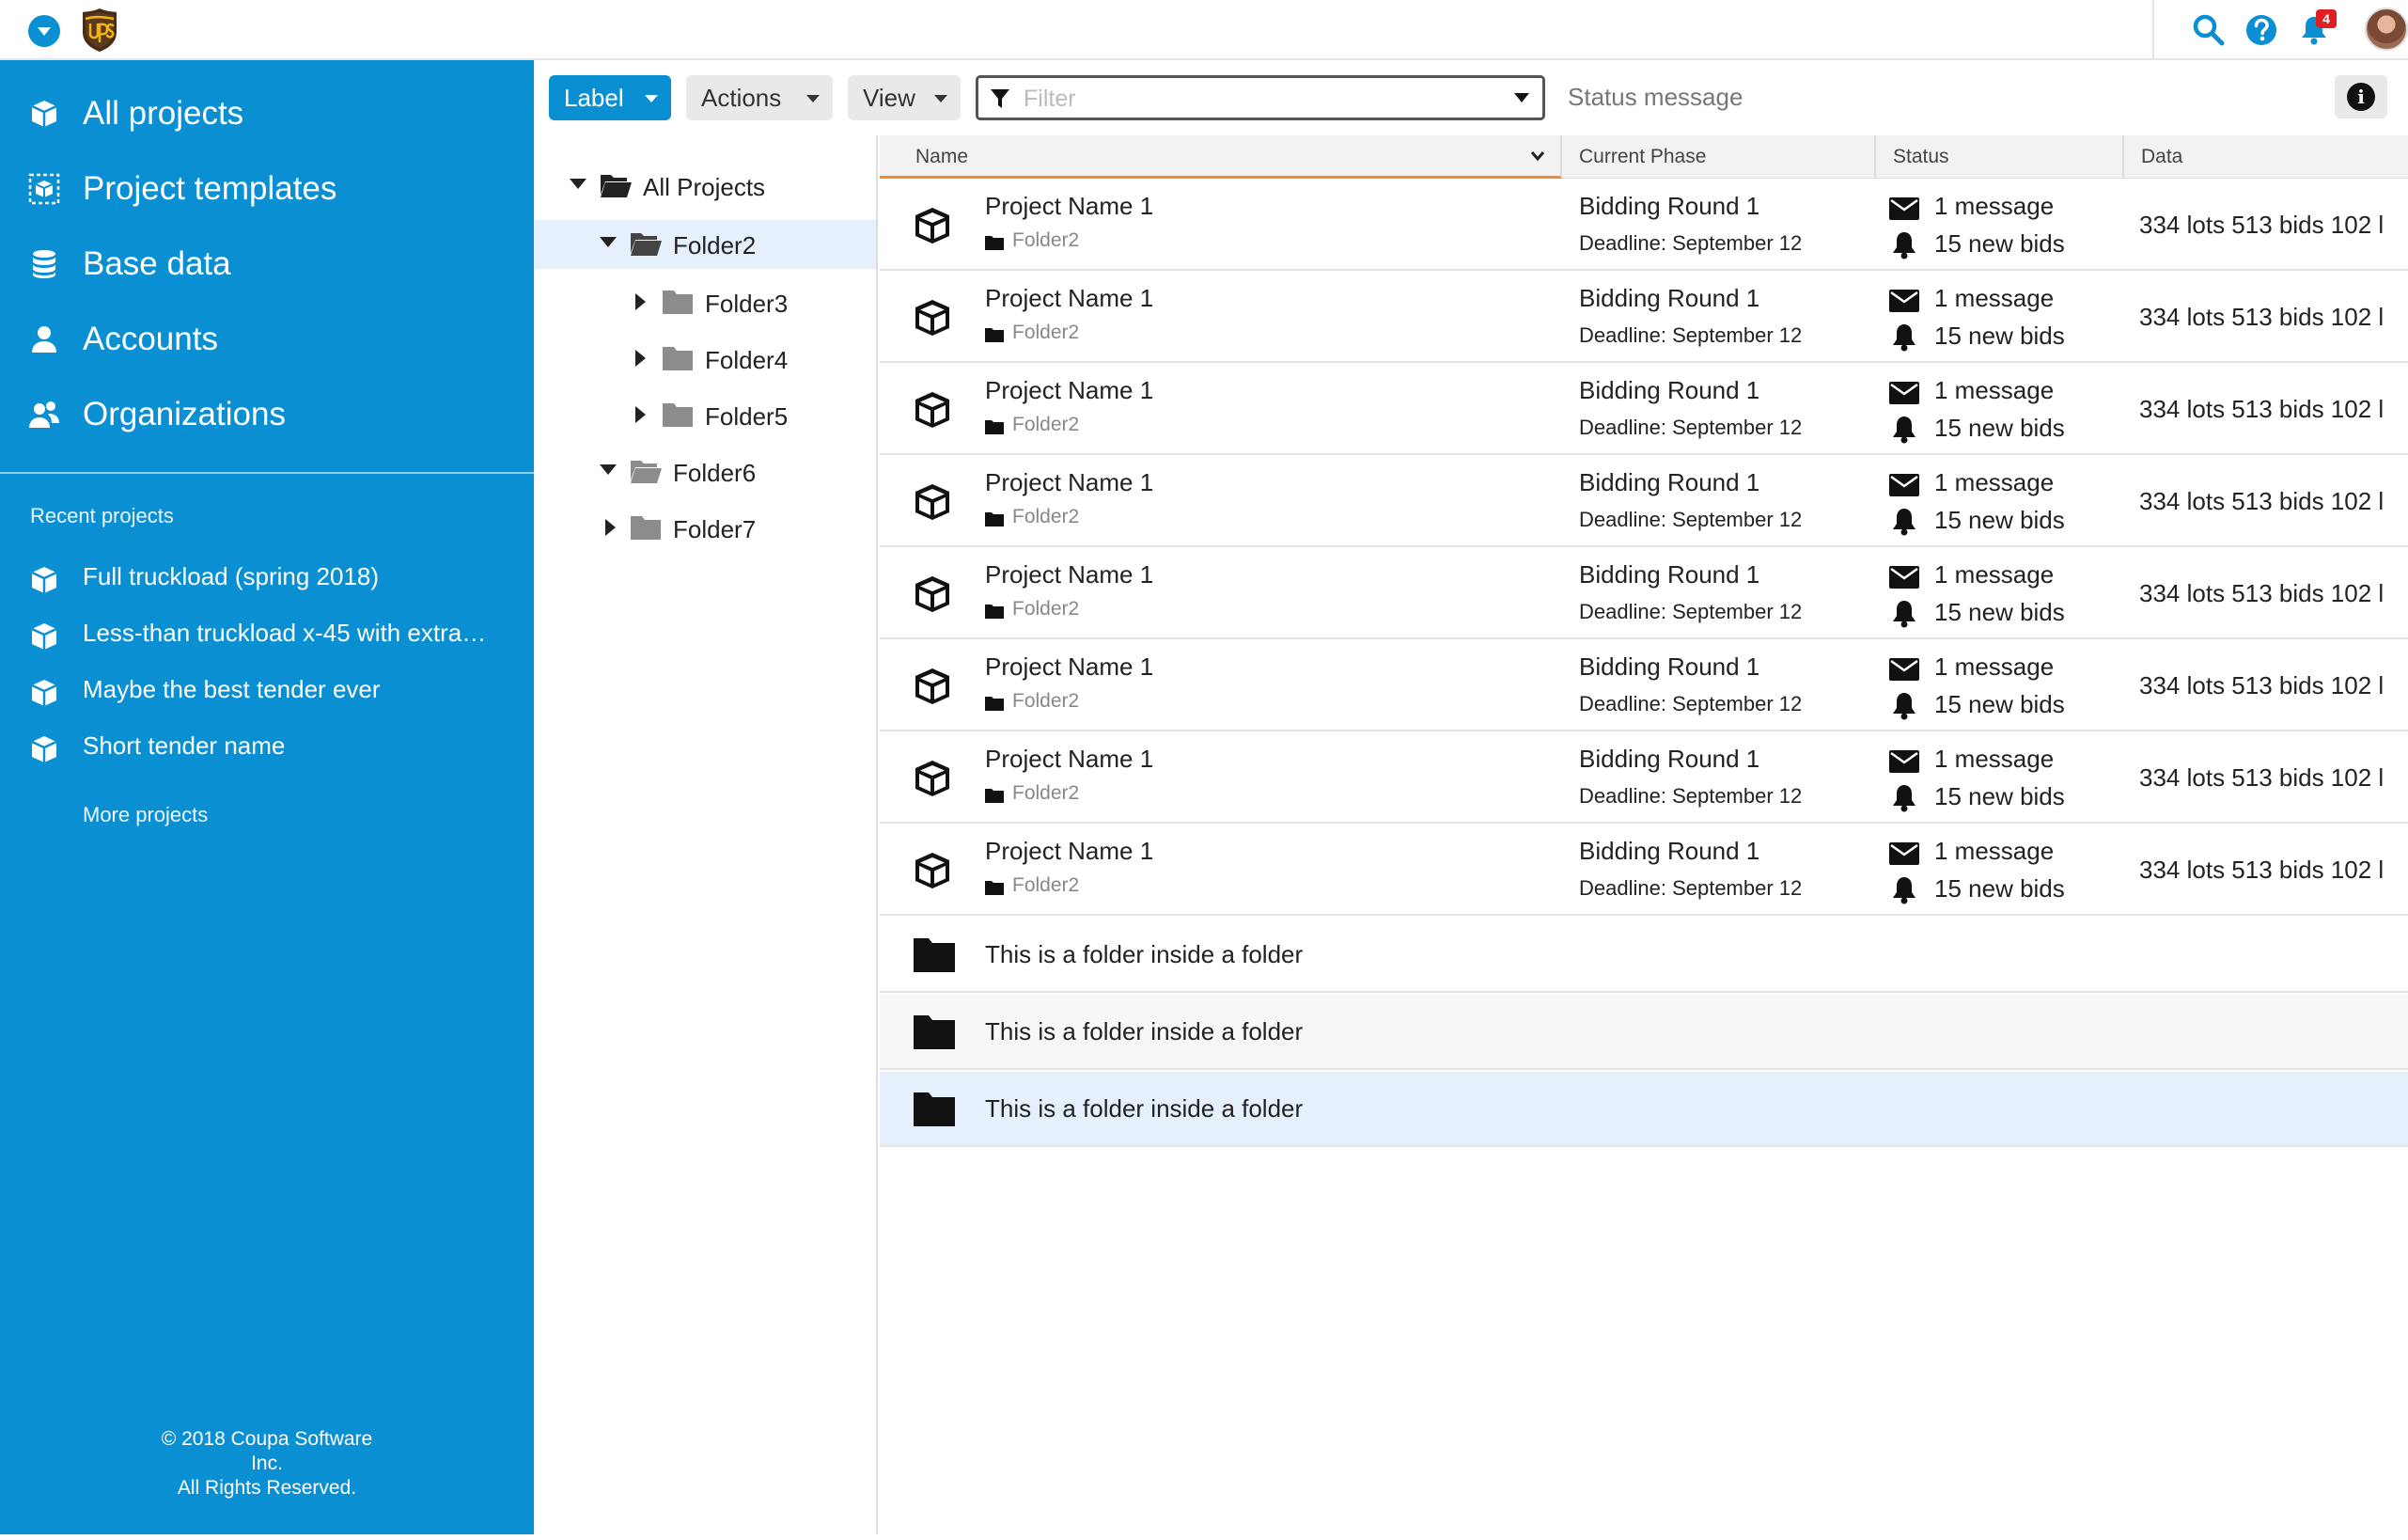 This screenshot has width=2408, height=1540. Describe the element at coordinates (44, 264) in the screenshot. I see `database-icon` at that location.